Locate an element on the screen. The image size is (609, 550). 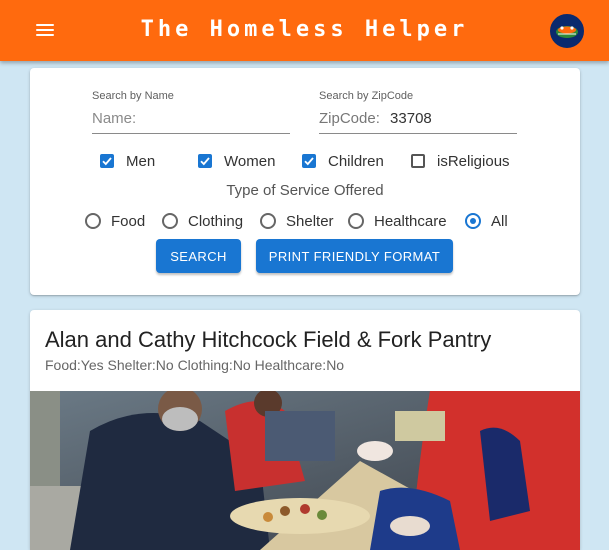
app-title: The Homeless Helper is located at coordinates (304, 29).